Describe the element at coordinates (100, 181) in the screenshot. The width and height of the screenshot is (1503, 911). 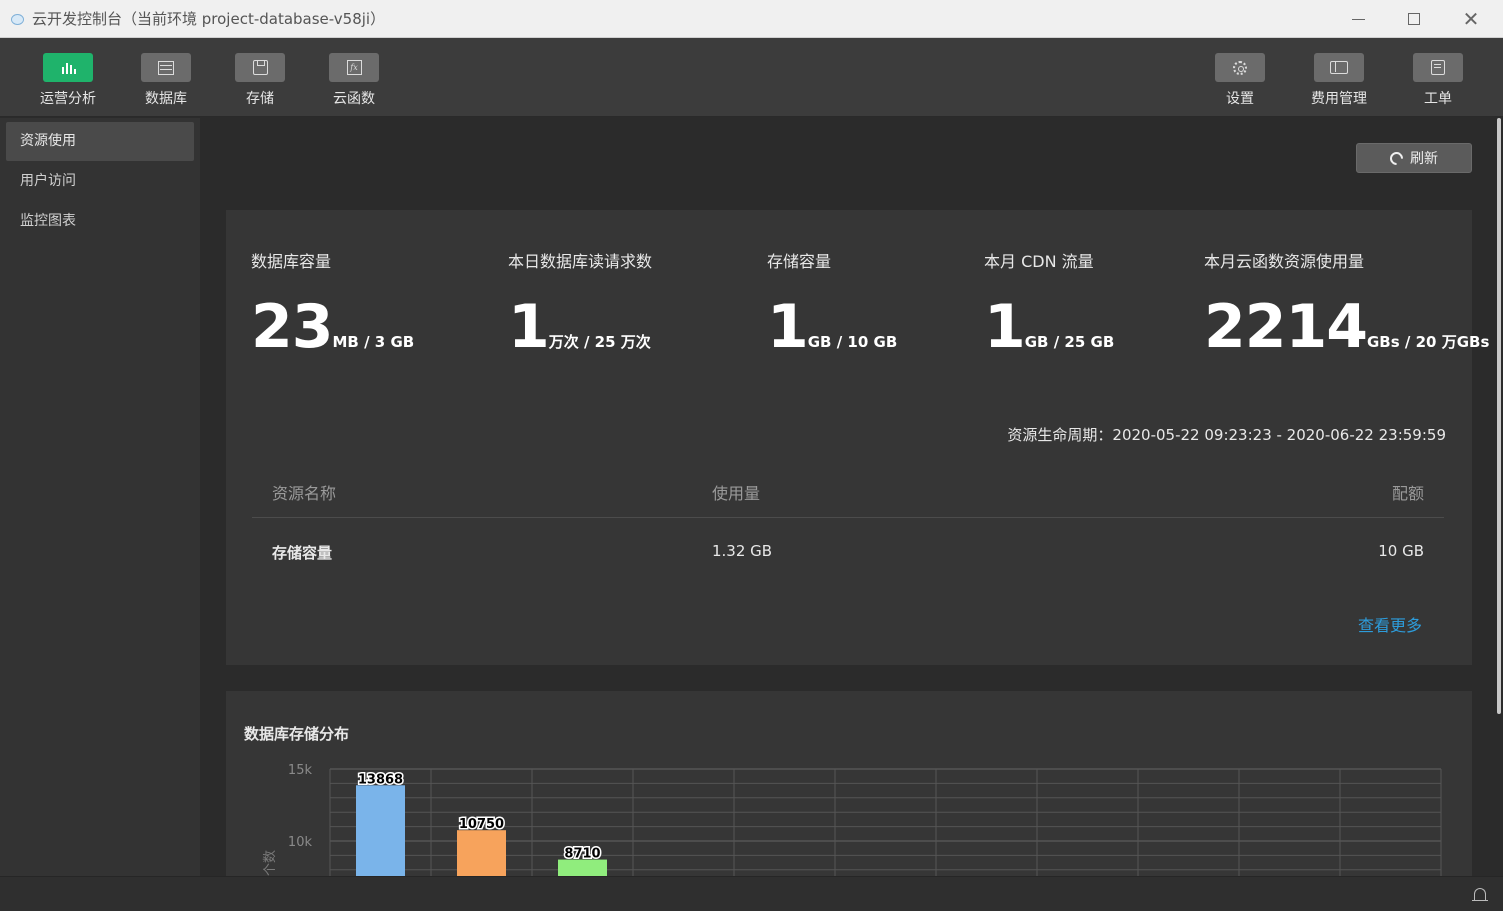
I see `sidebar-item-user-access: 用户访问` at that location.